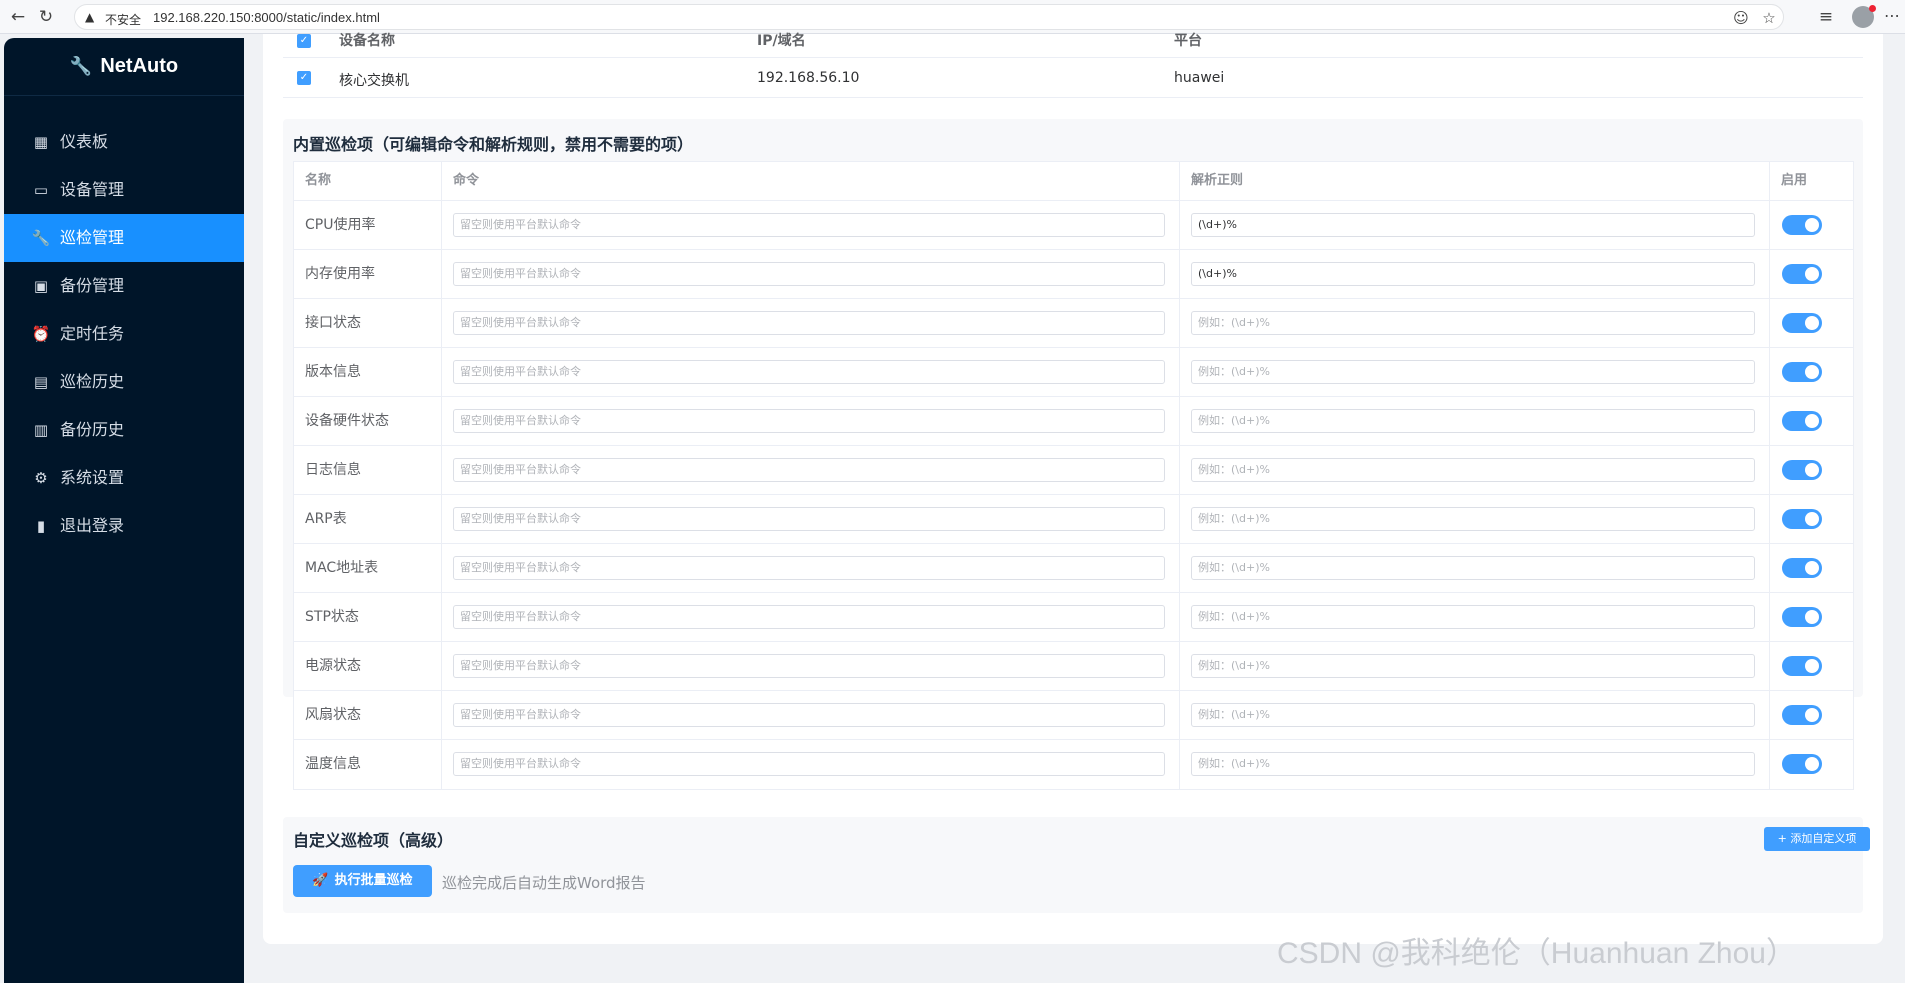 Image resolution: width=1905 pixels, height=983 pixels. Describe the element at coordinates (41, 478) in the screenshot. I see `gear-icon: ⚙` at that location.